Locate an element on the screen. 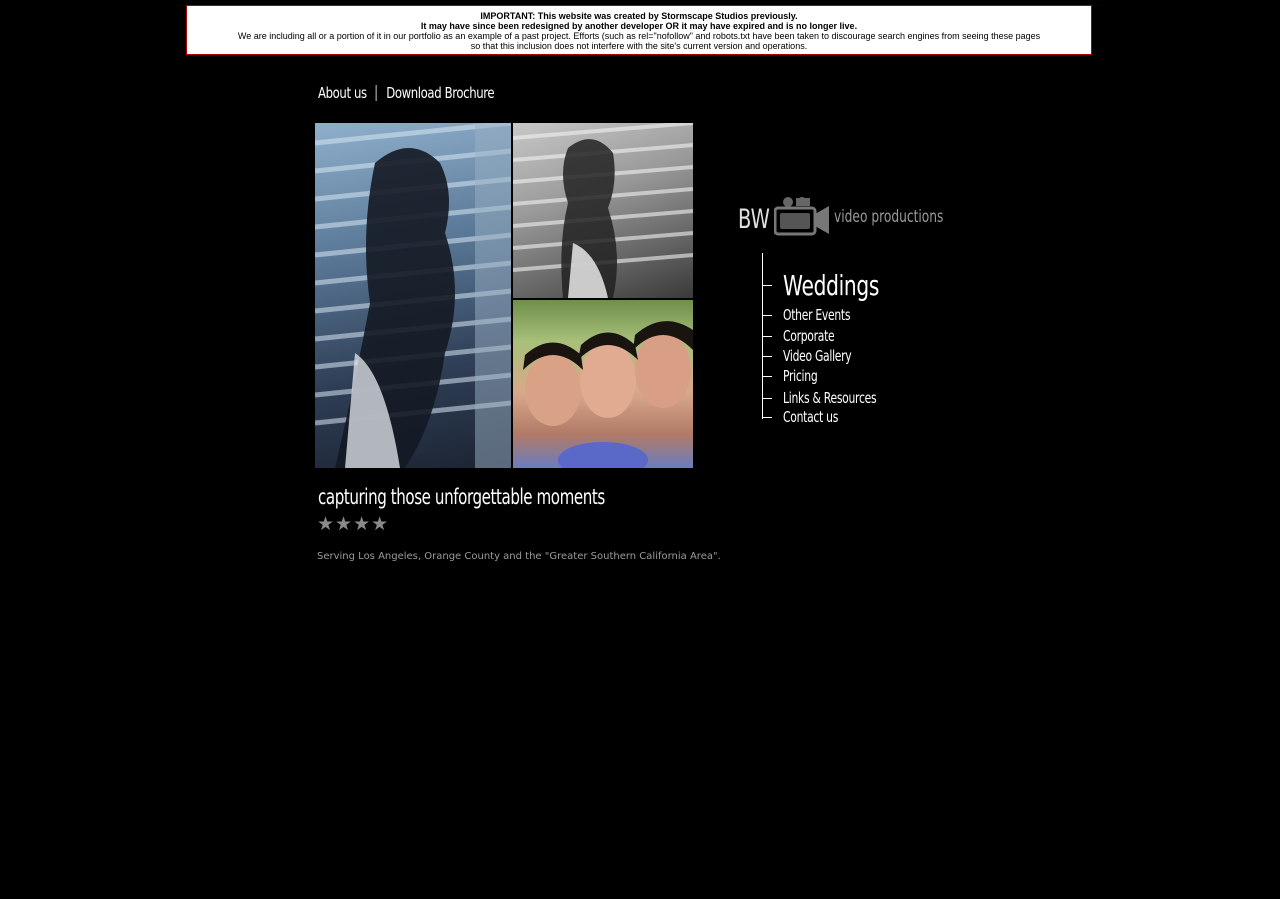  about-us-link: About us is located at coordinates (342, 93).